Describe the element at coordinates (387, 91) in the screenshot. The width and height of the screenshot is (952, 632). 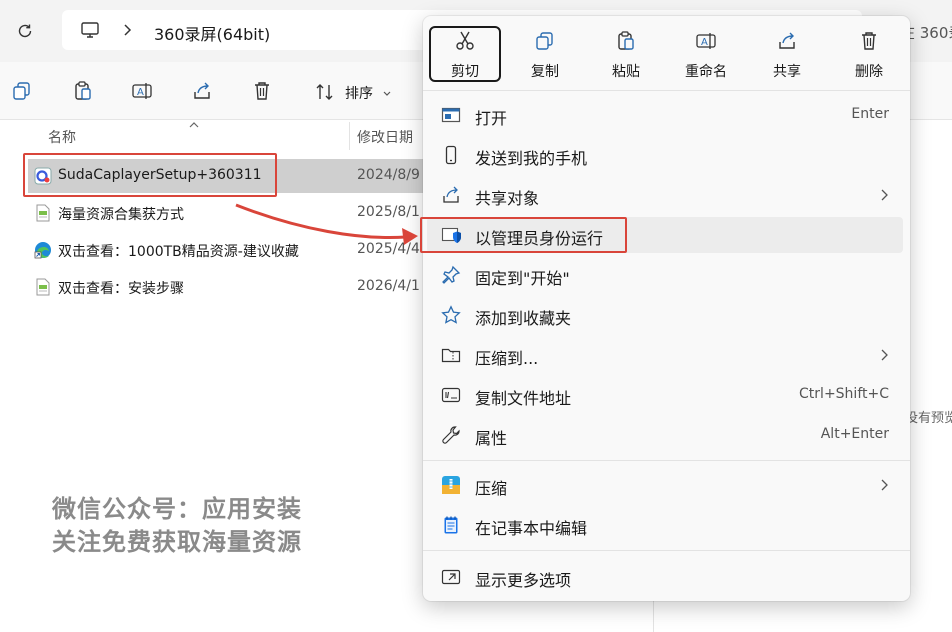
I see `chevron-down-icon` at that location.